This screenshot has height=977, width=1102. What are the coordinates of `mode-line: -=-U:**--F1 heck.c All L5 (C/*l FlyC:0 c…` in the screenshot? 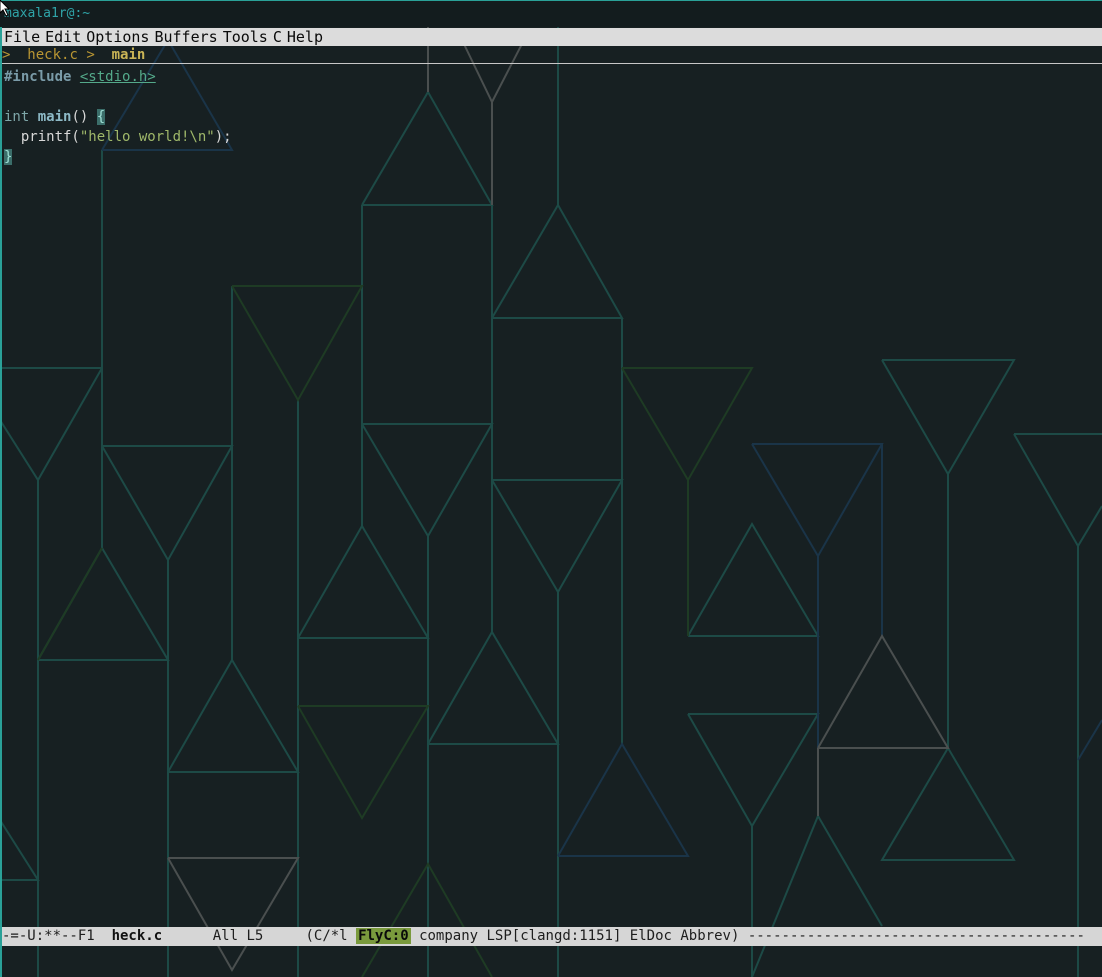 It's located at (552, 936).